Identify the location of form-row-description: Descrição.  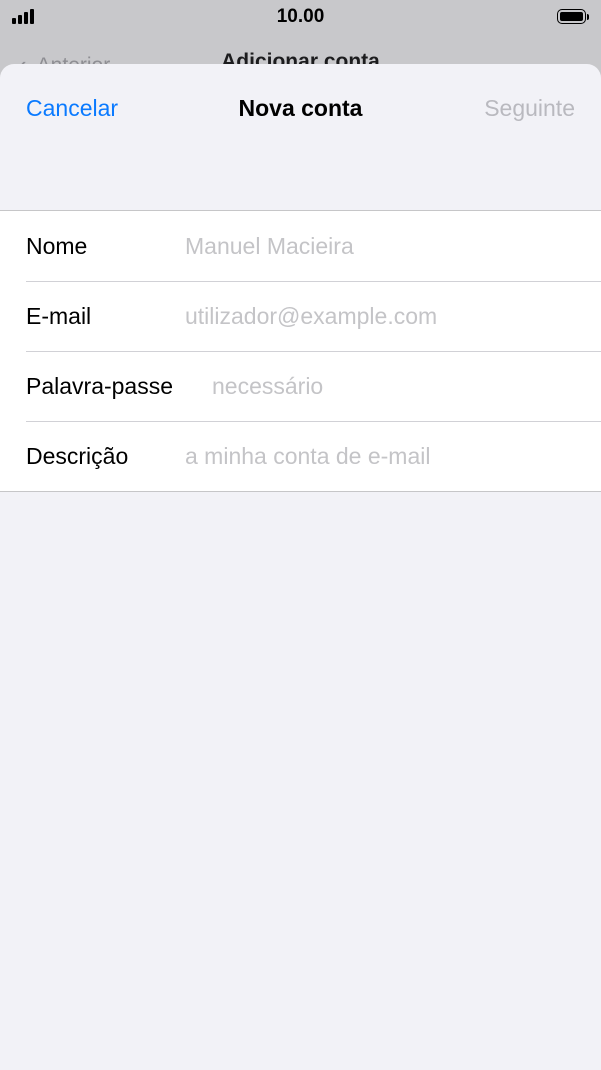
(300, 456).